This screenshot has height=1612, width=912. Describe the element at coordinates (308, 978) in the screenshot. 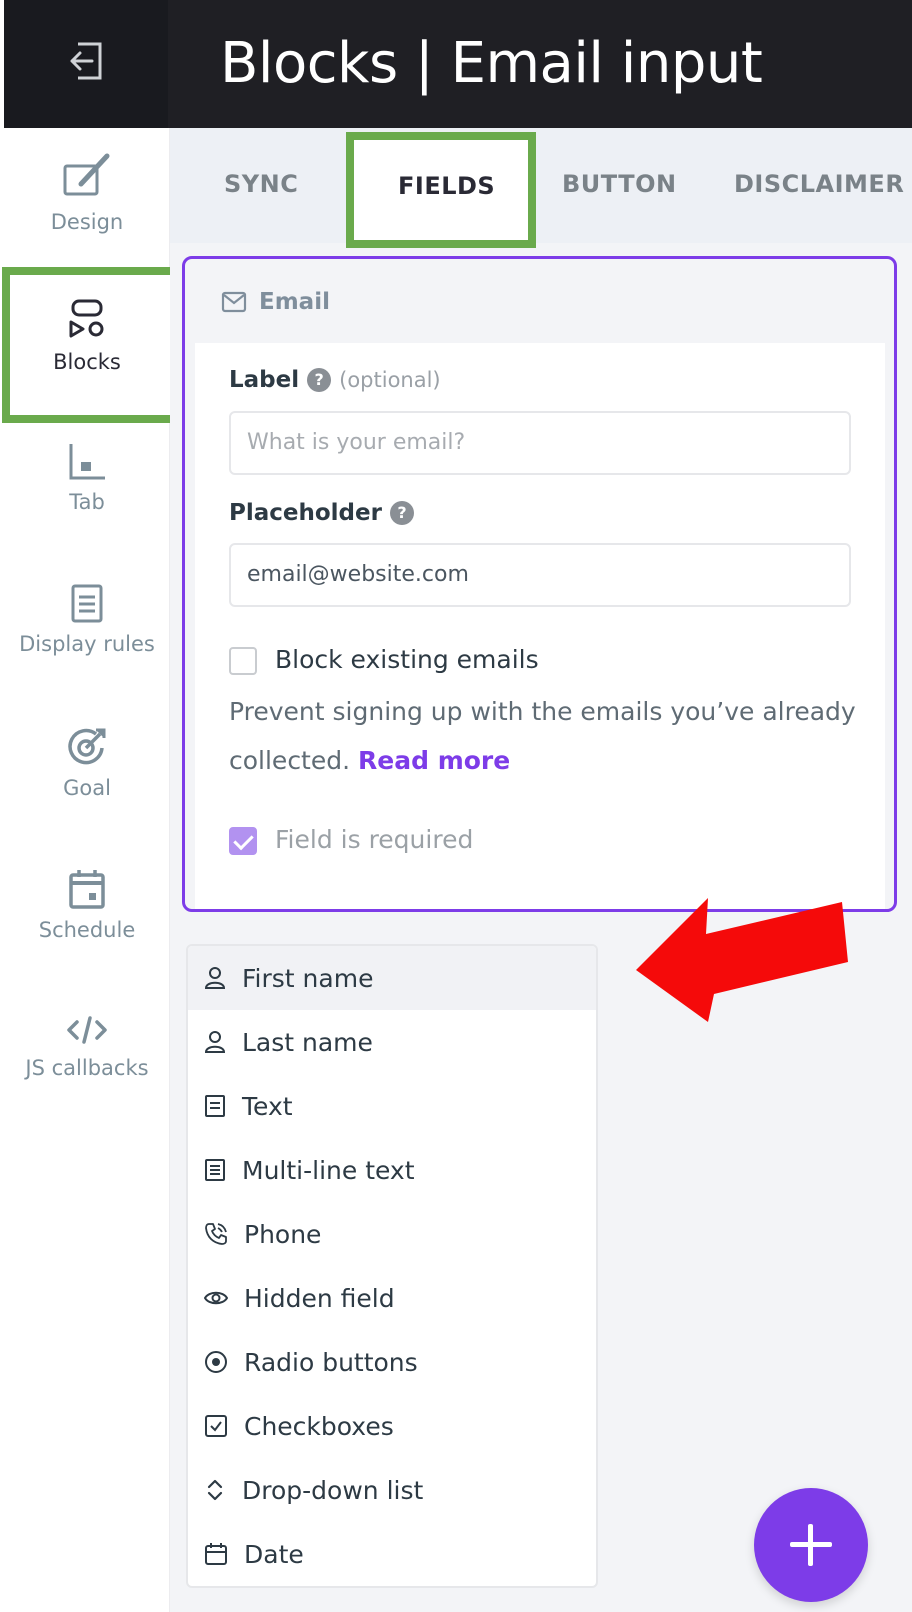

I see `menu-item-label: First name` at that location.